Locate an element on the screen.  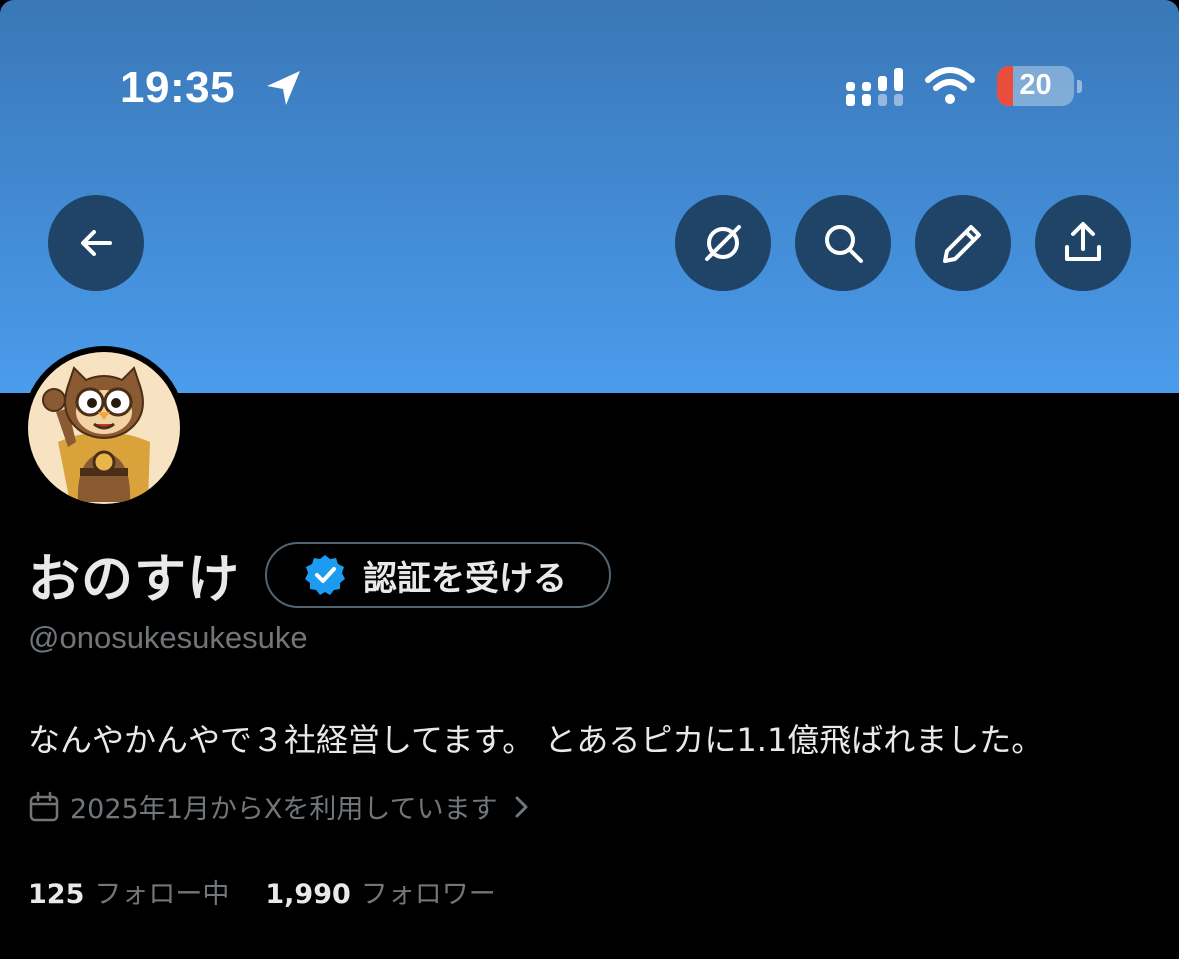
search-button is located at coordinates (843, 243).